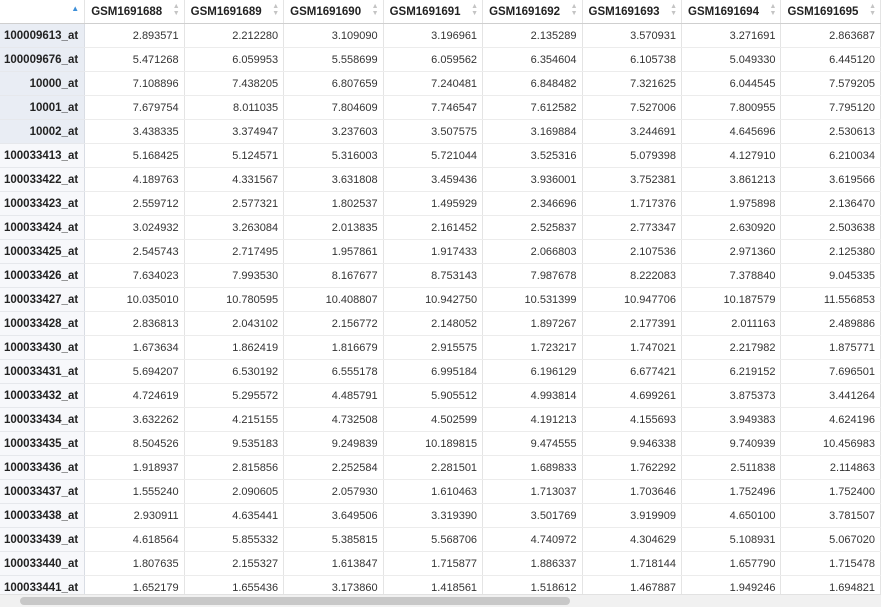 The width and height of the screenshot is (881, 607). What do you see at coordinates (830, 179) in the screenshot?
I see `table-cell: 3.619566` at bounding box center [830, 179].